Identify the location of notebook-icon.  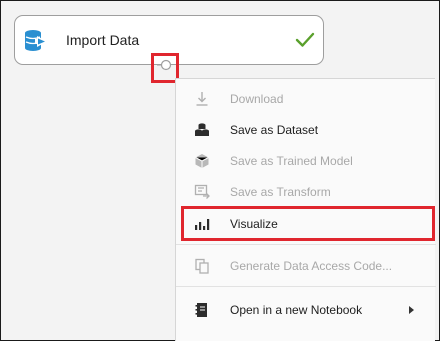
(201, 310).